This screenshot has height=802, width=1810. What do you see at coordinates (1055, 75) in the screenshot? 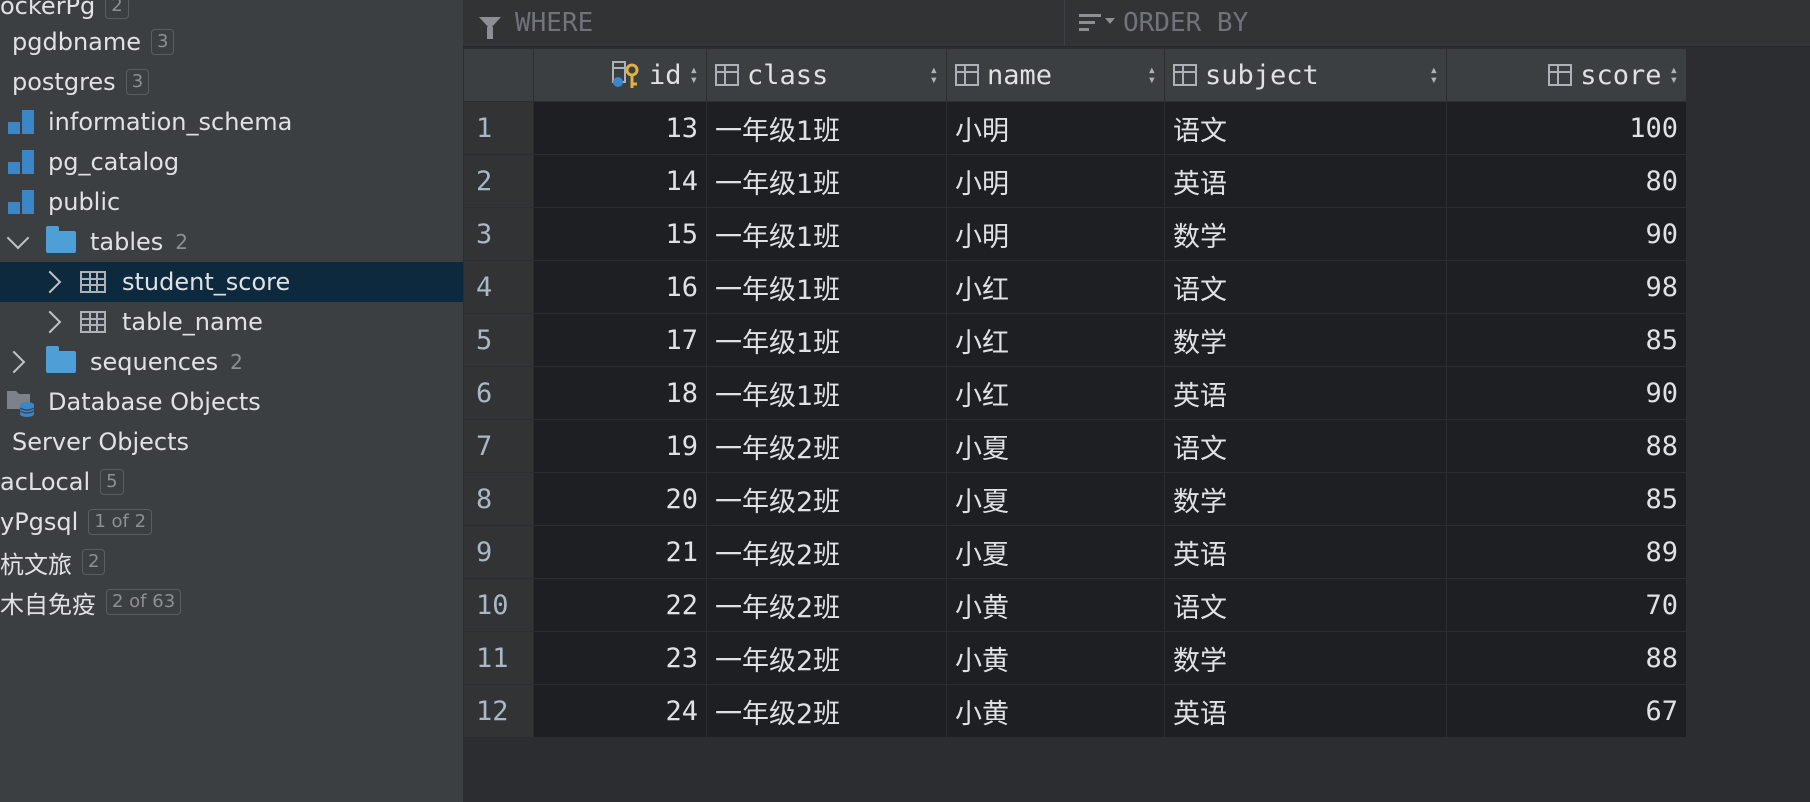
I see `column-header-name: name ▴ ▾` at bounding box center [1055, 75].